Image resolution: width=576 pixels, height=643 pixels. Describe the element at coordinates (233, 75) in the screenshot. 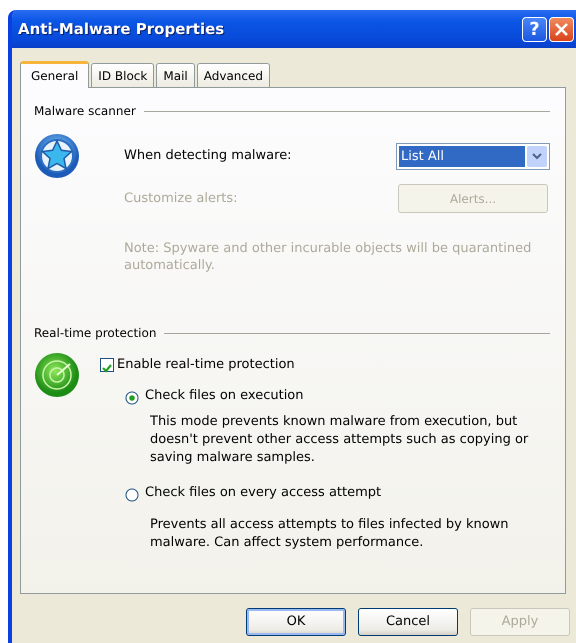

I see `tab: Advanced` at that location.